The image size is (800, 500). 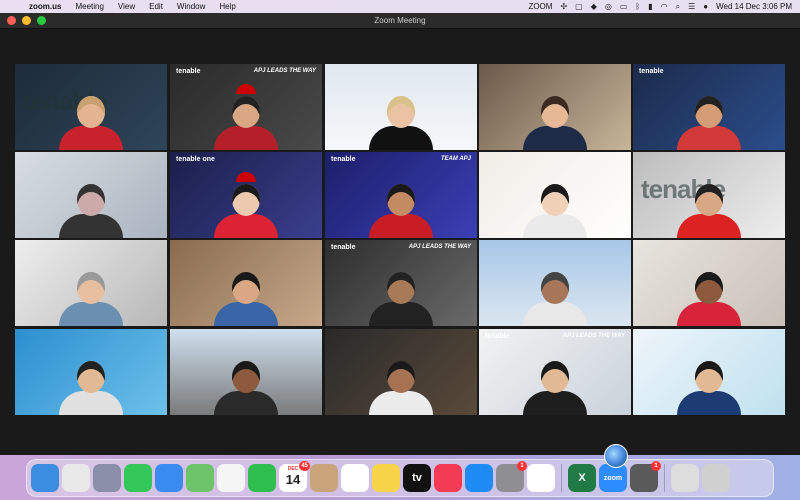 What do you see at coordinates (200, 478) in the screenshot?
I see `dock-maps-icon` at bounding box center [200, 478].